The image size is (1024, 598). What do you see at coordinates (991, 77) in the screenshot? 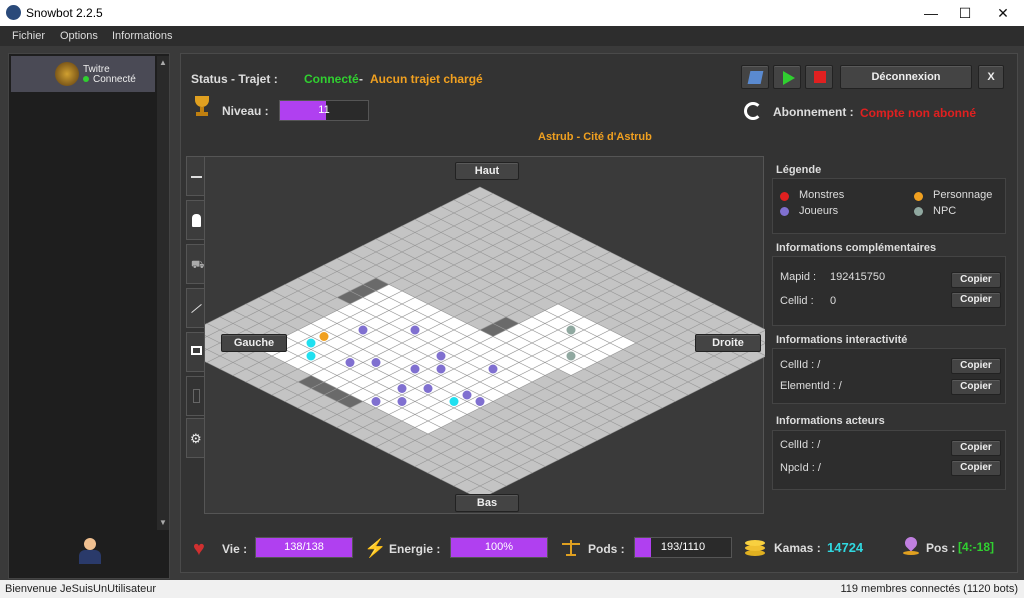
I see `close-bot-button: X` at bounding box center [991, 77].